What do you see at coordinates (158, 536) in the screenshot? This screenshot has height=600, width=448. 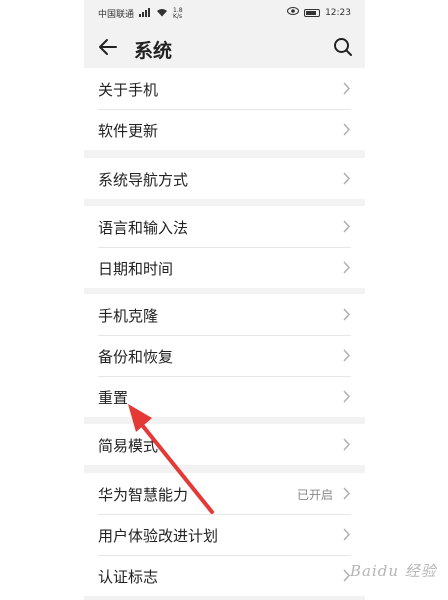 I see `settings-item-label: 用户体验改进计划` at bounding box center [158, 536].